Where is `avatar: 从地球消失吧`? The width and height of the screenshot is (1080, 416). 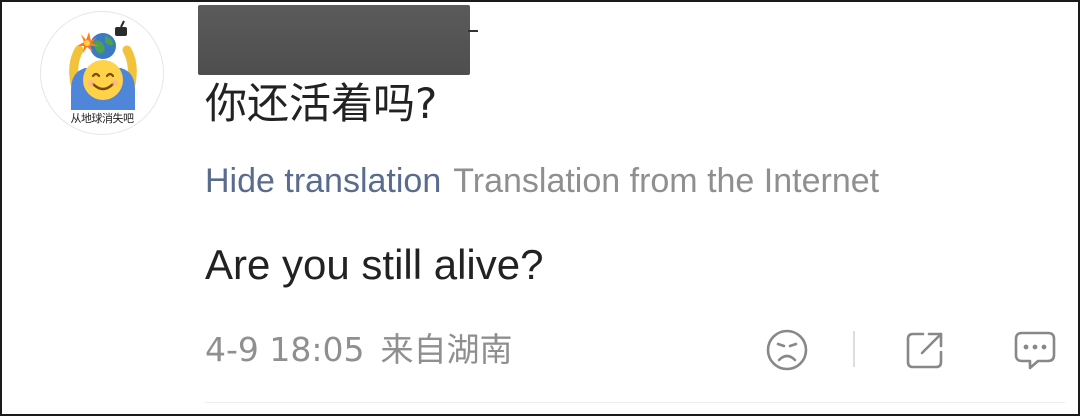
avatar: 从地球消失吧 is located at coordinates (102, 73).